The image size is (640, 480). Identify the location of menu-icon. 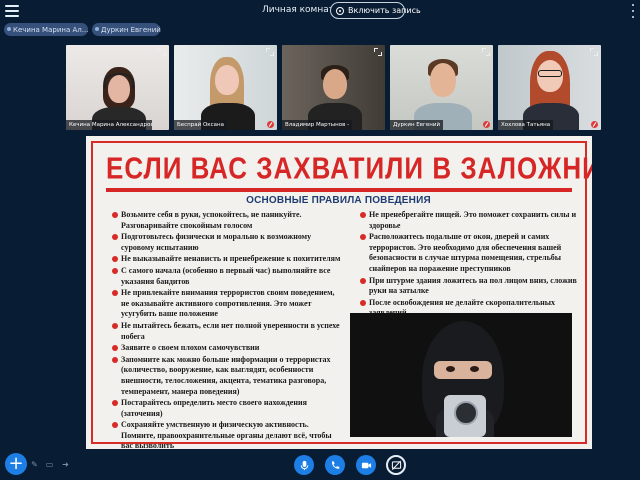
(12, 11).